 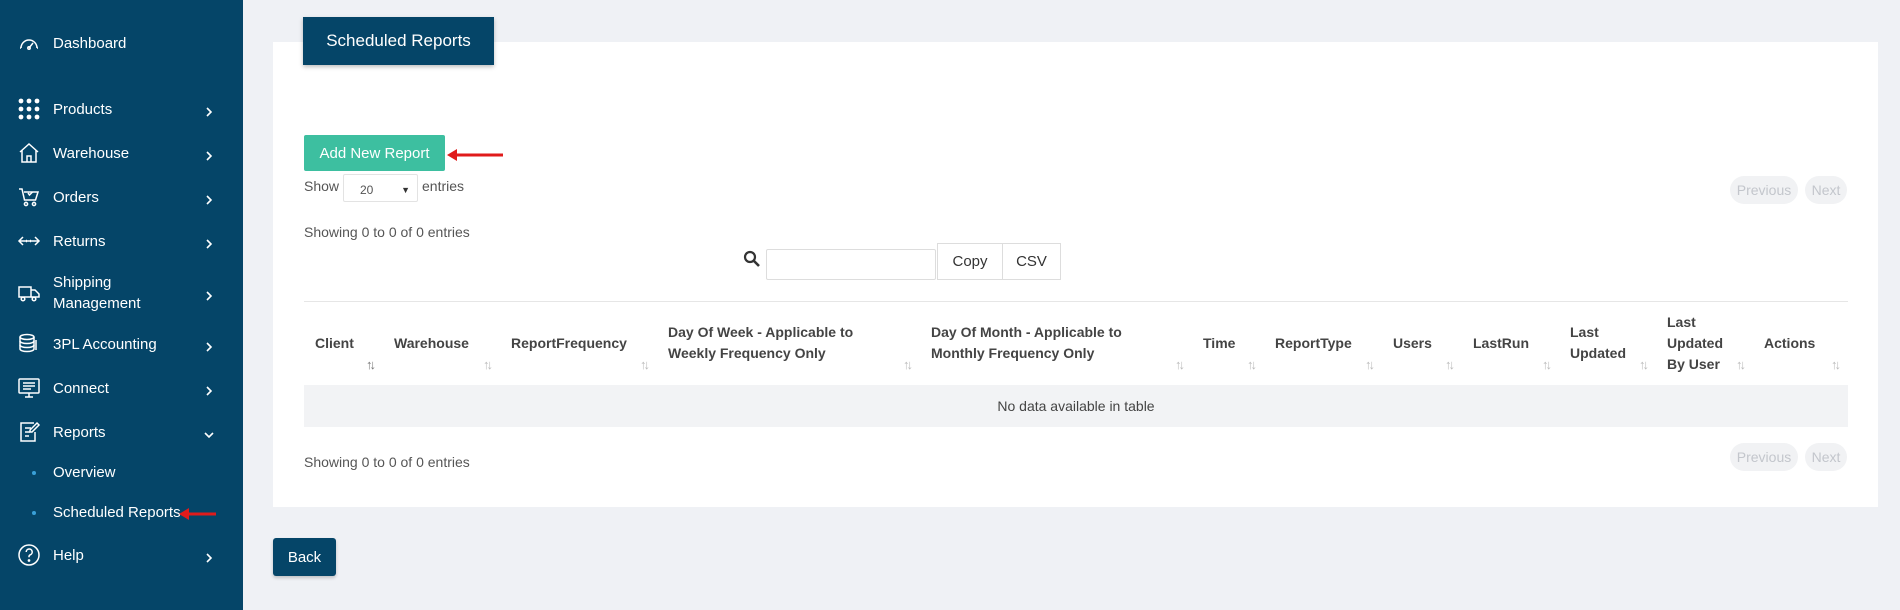 What do you see at coordinates (79, 432) in the screenshot?
I see `sidebar-item-label: Reports` at bounding box center [79, 432].